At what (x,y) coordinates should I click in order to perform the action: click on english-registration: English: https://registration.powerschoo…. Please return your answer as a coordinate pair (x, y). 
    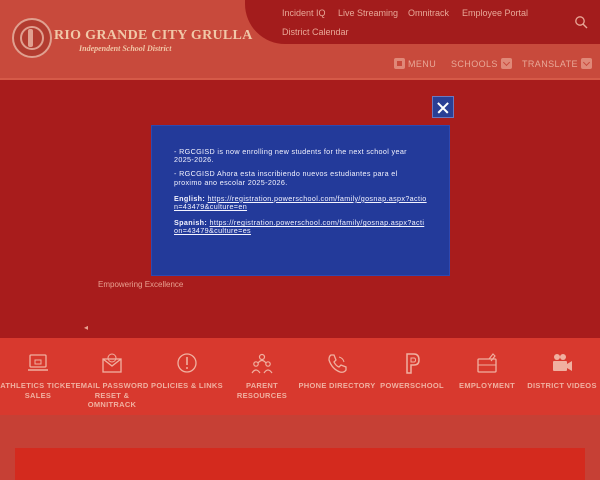
    Looking at the image, I should click on (300, 202).